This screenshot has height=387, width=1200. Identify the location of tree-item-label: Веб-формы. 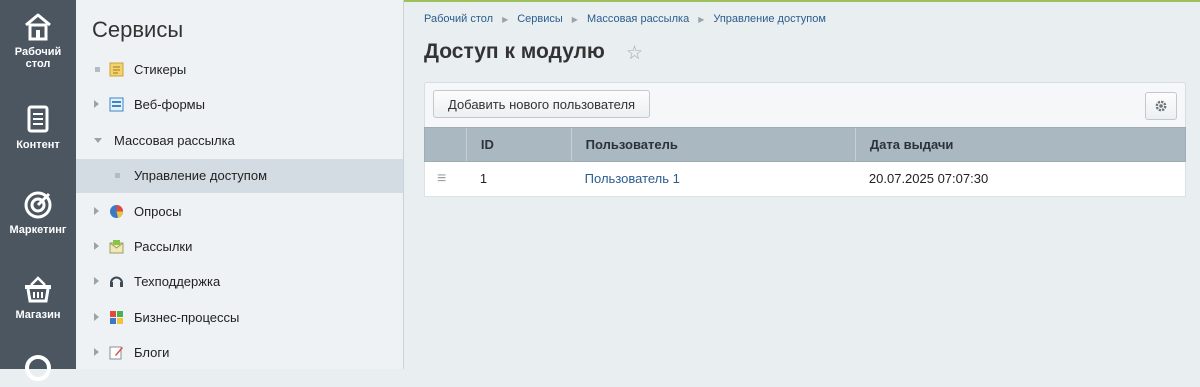
(169, 104).